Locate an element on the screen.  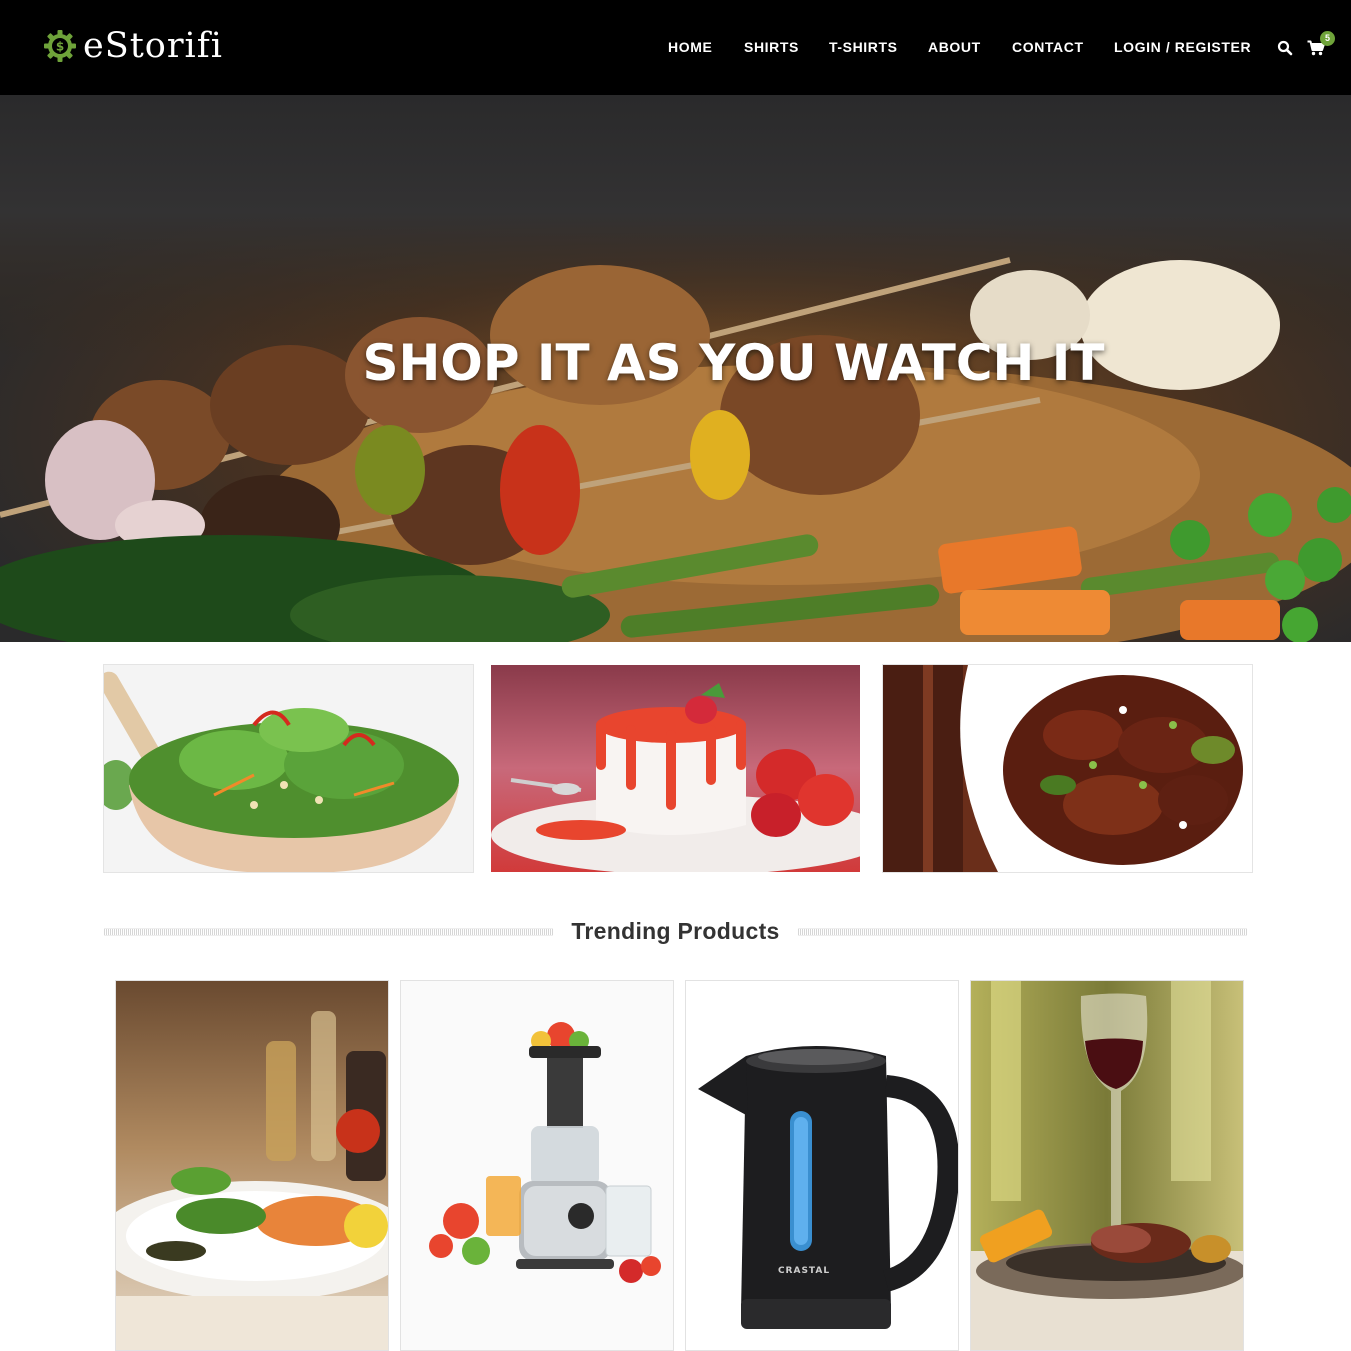
kettle-brand-mark: CRASTAL is located at coordinates (804, 1271).